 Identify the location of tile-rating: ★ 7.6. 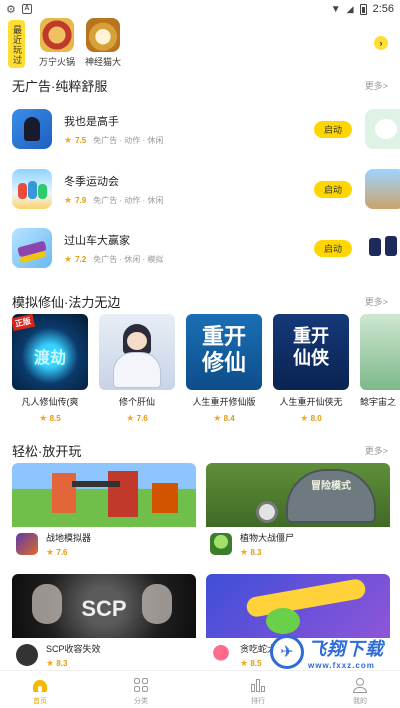
(57, 551).